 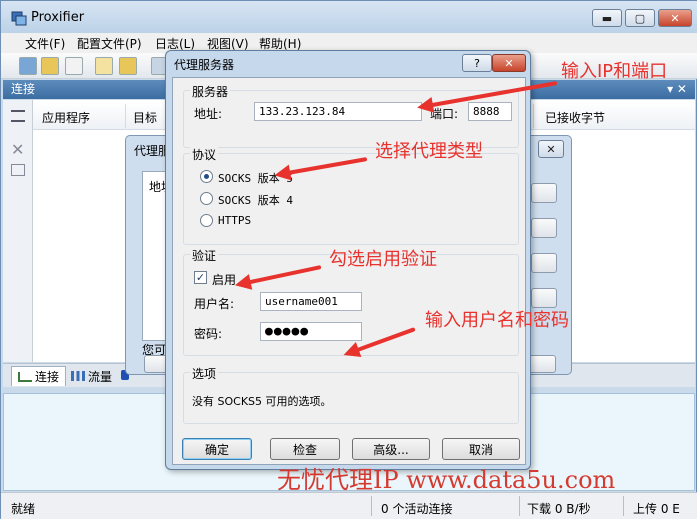 I want to click on status-ready: 就绪, so click(x=23, y=509).